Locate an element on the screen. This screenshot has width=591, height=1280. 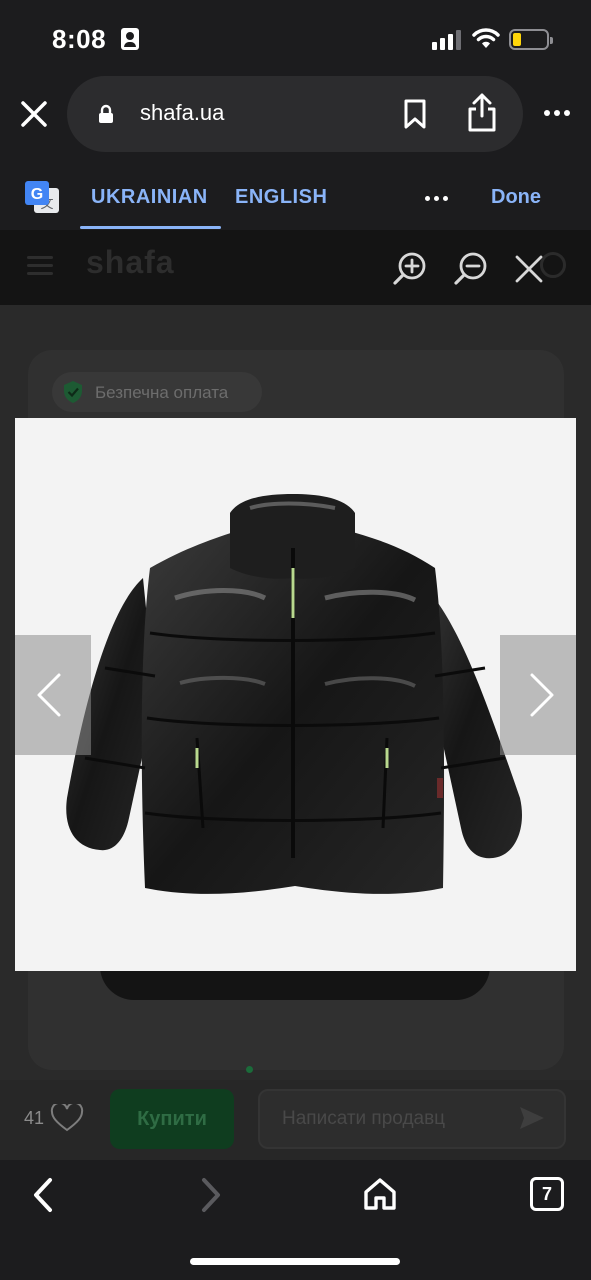
status-time: 8:08 is located at coordinates (79, 39).